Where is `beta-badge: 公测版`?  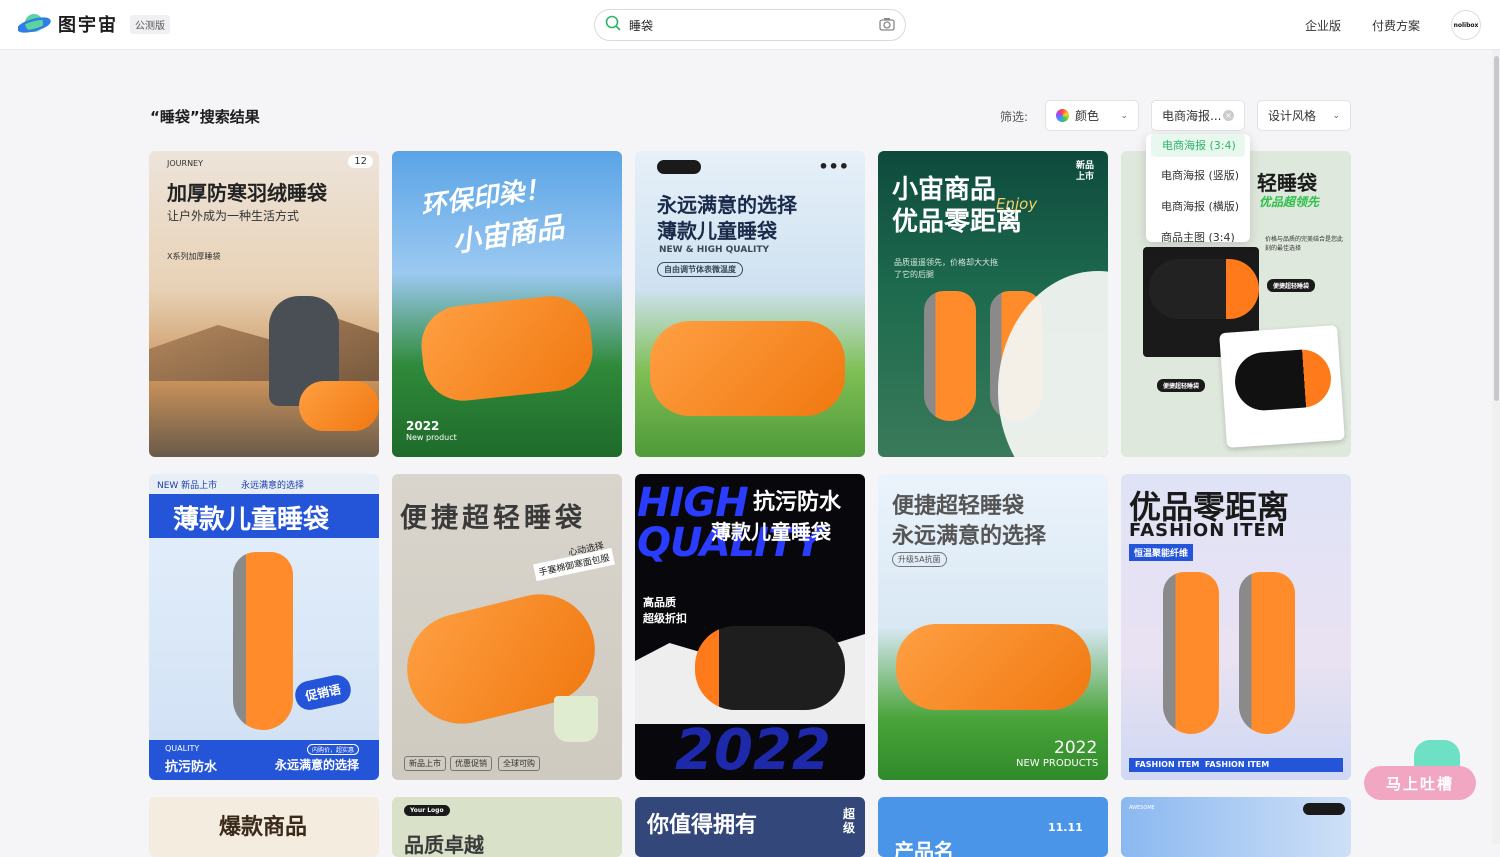
beta-badge: 公测版 is located at coordinates (150, 24).